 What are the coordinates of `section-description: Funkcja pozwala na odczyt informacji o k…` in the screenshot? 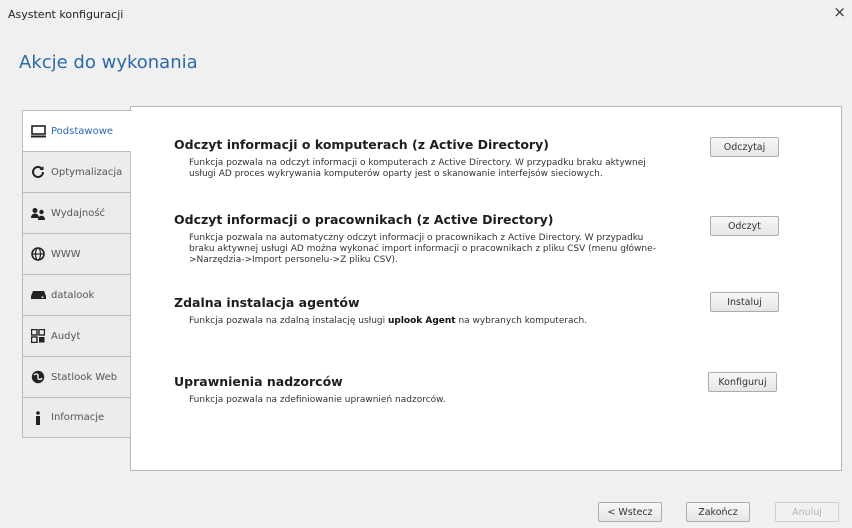 It's located at (417, 168).